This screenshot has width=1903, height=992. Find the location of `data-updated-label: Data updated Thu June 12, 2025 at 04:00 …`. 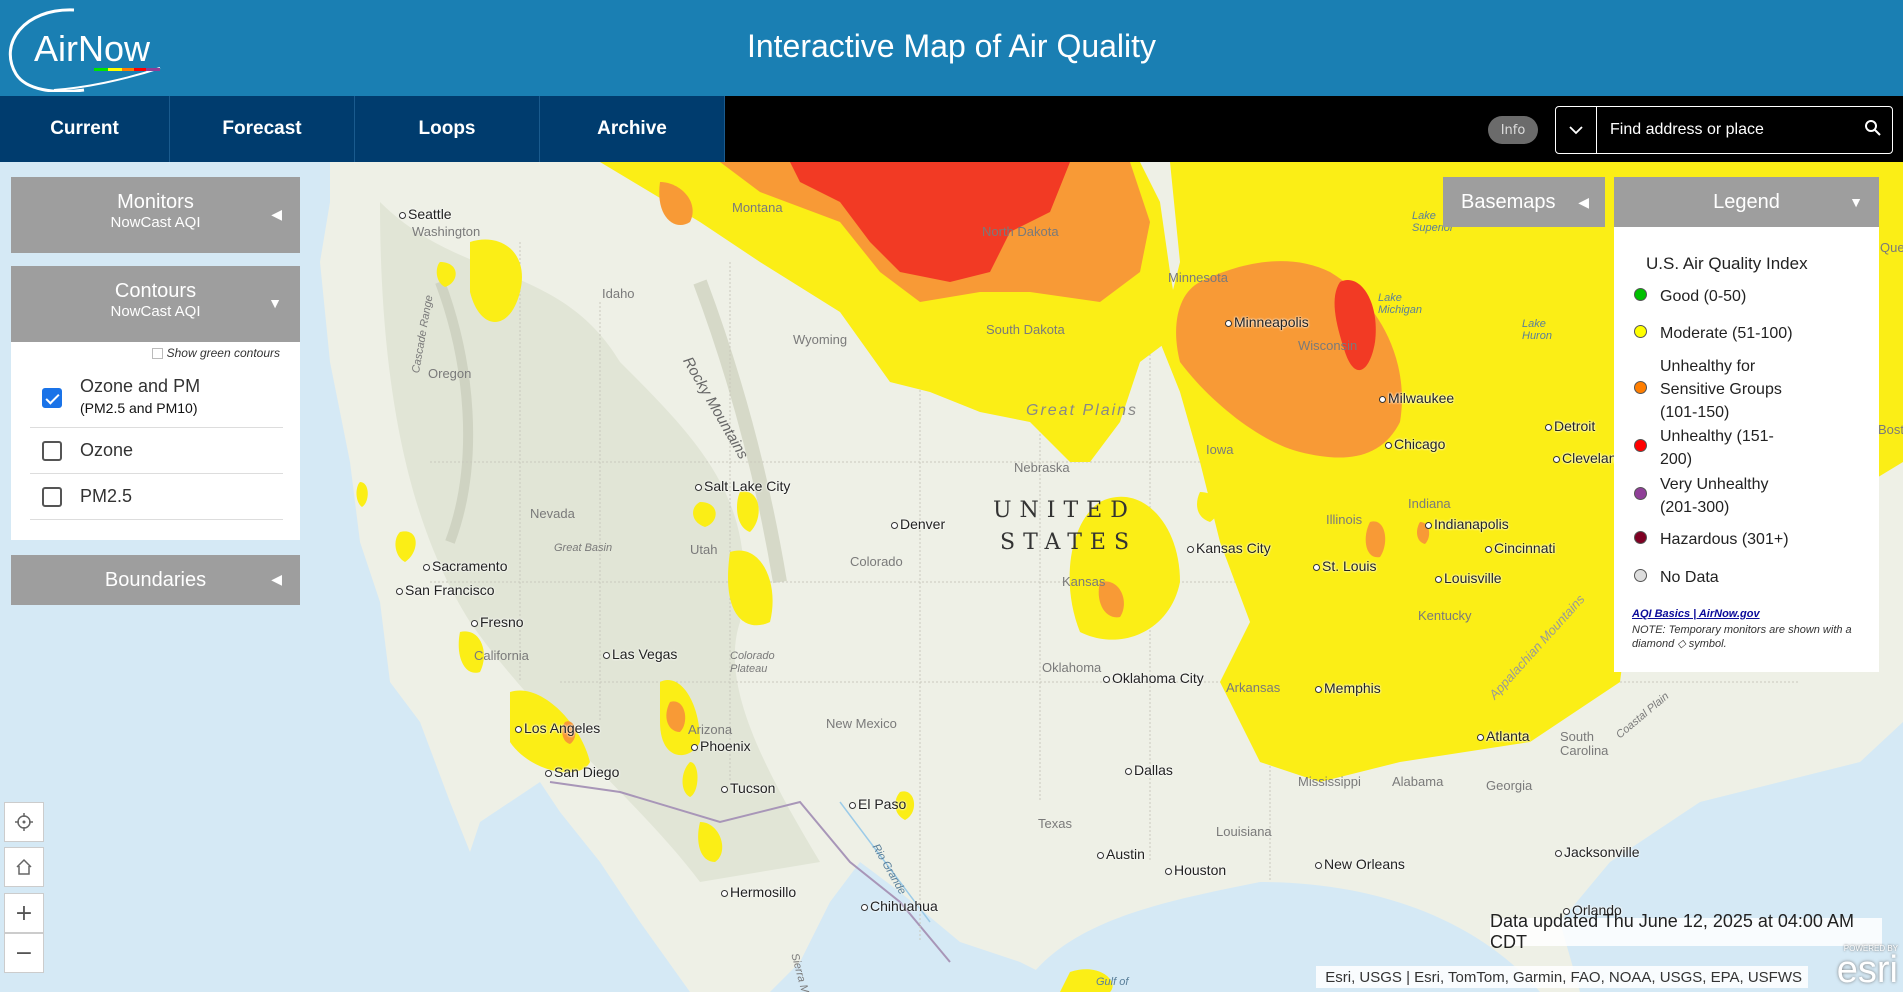

data-updated-label: Data updated Thu June 12, 2025 at 04:00 … is located at coordinates (1686, 931).